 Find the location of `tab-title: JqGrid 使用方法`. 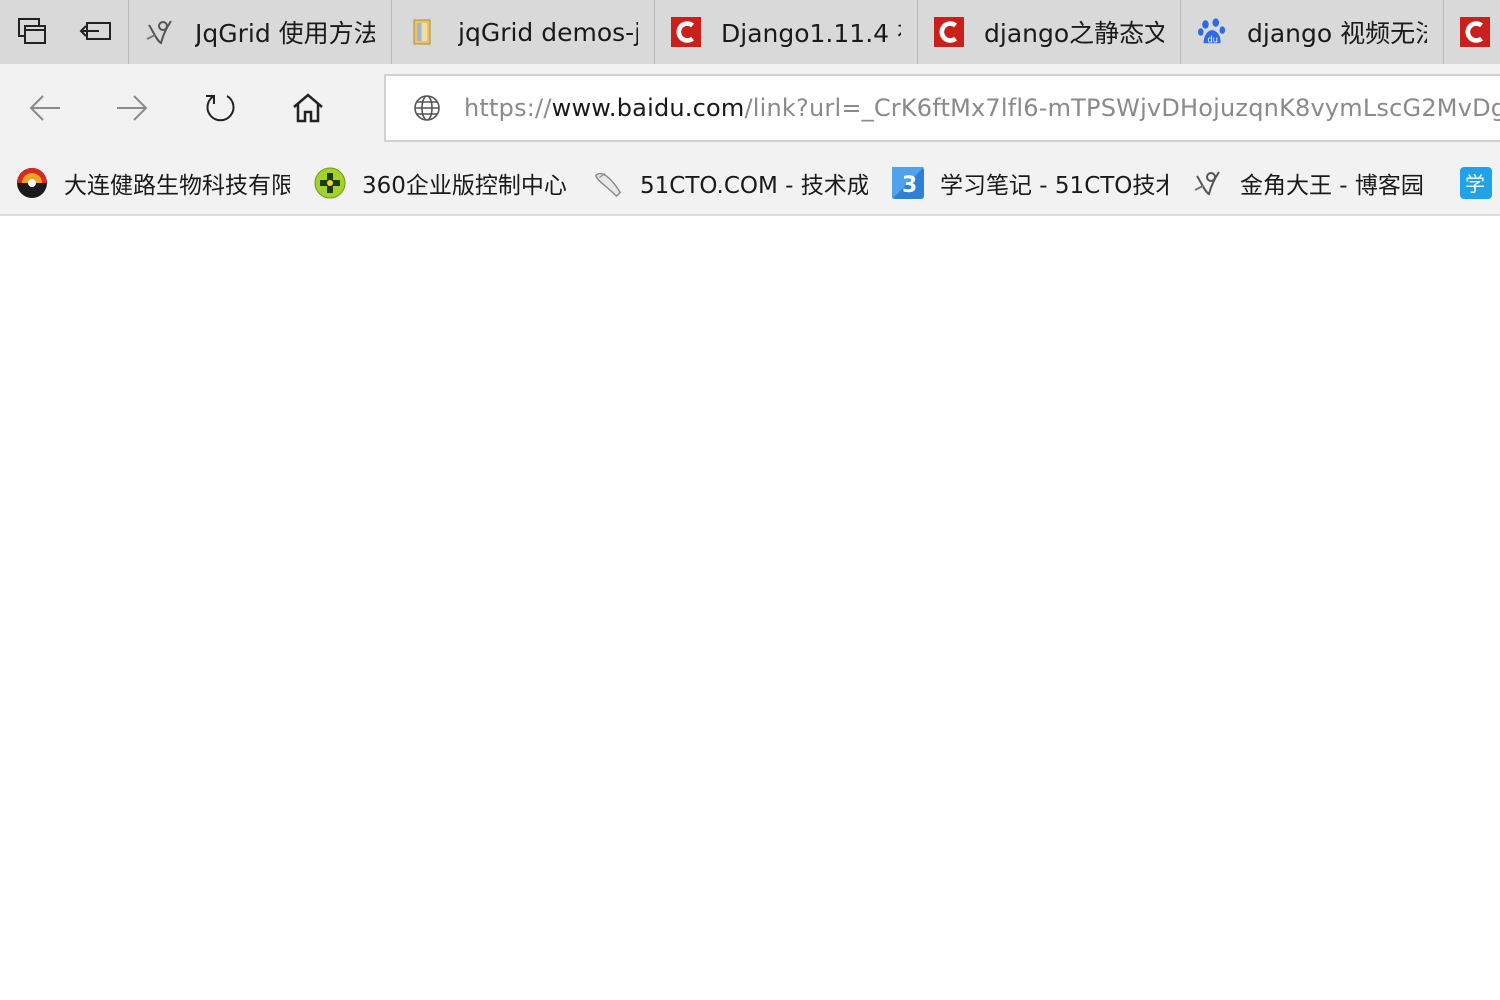

tab-title: JqGrid 使用方法 is located at coordinates (285, 33).